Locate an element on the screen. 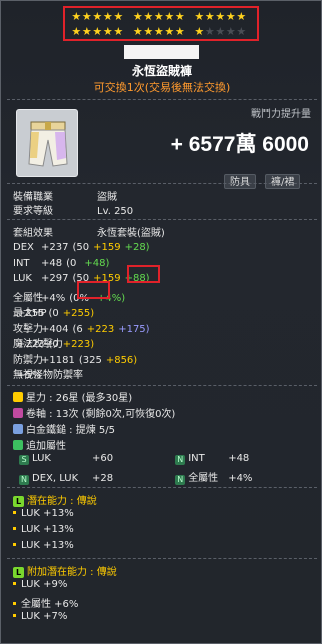 The height and width of the screenshot is (644, 322). stat-total: +4% is located at coordinates (53, 298).